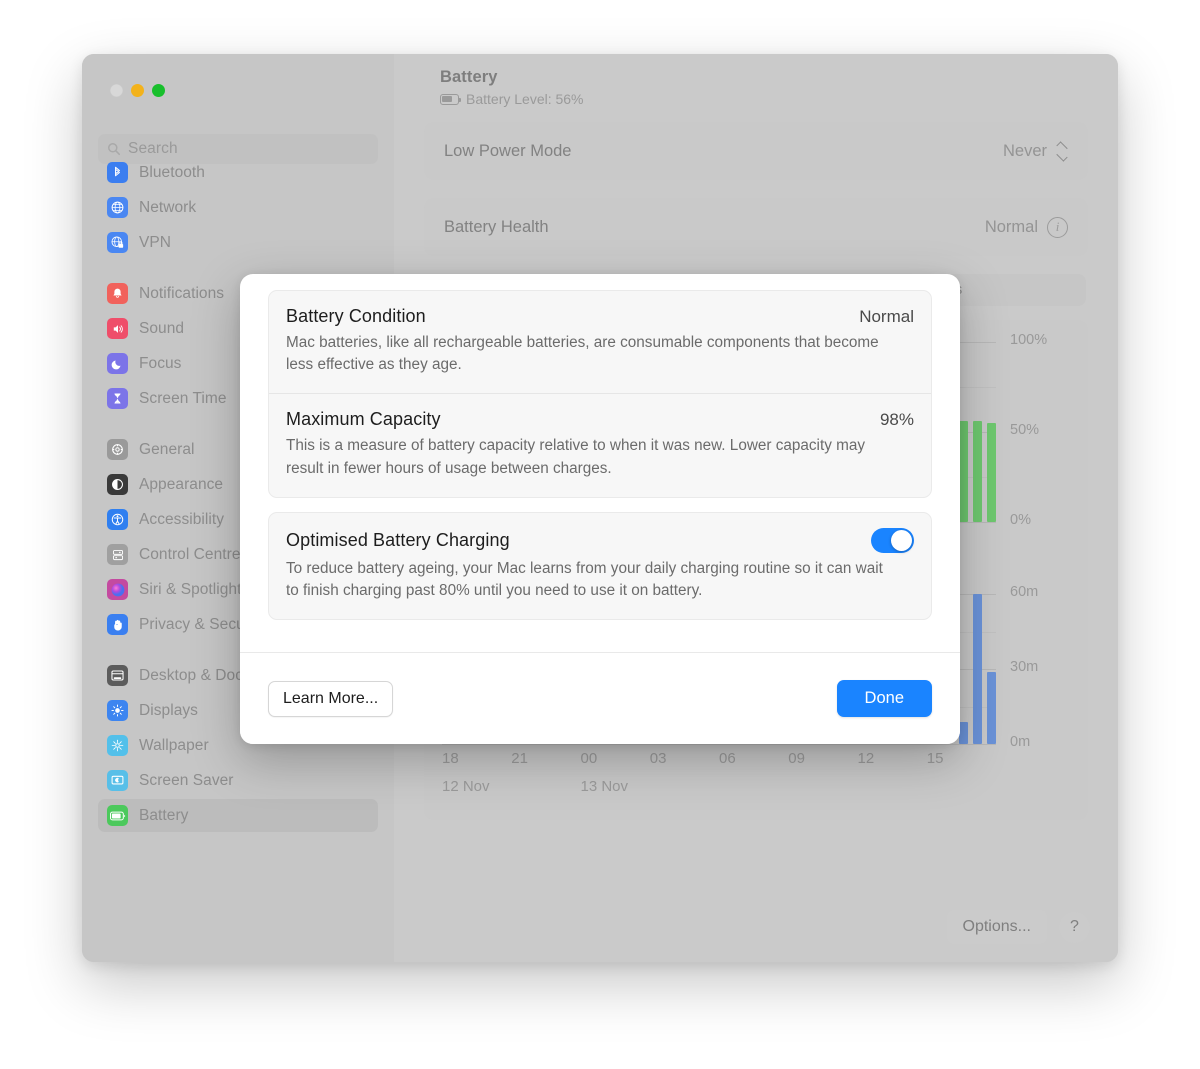 The width and height of the screenshot is (1200, 1069). What do you see at coordinates (1062, 151) in the screenshot?
I see `chevron-updown-icon` at bounding box center [1062, 151].